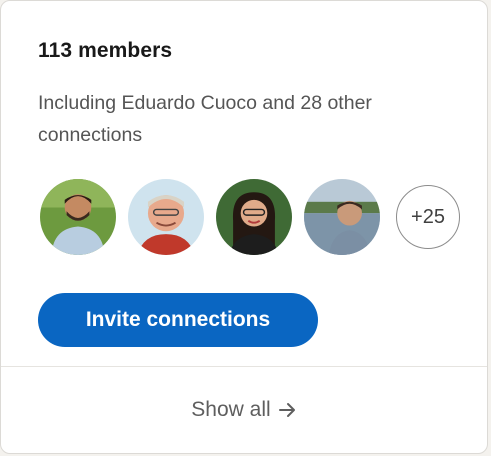  I want to click on member-photo-3-icon, so click(254, 217).